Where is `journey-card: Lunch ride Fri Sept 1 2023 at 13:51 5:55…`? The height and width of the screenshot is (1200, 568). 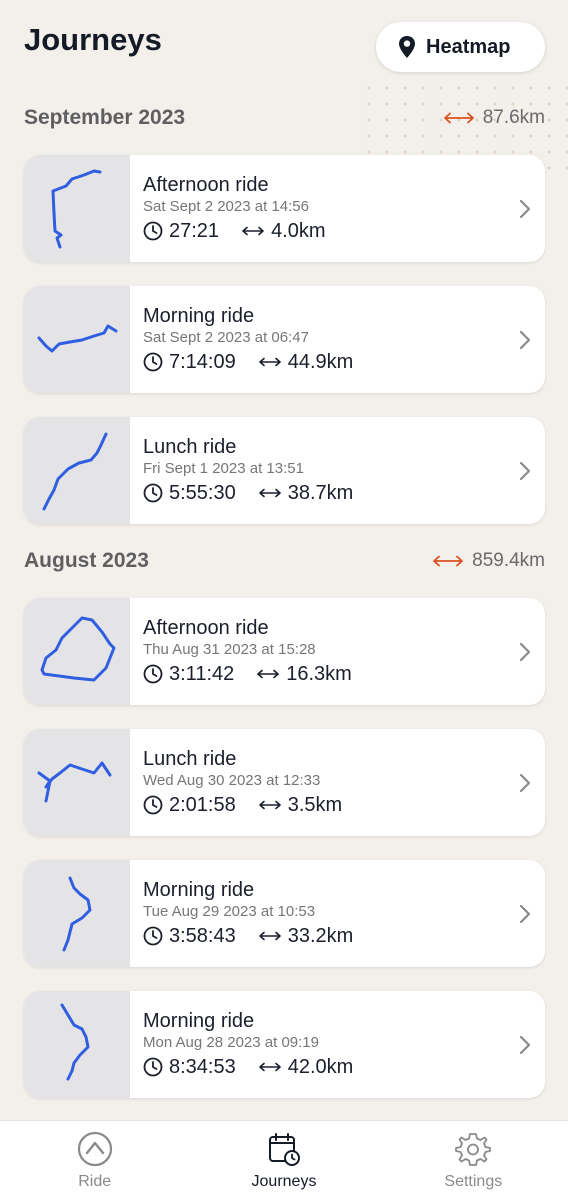 journey-card: Lunch ride Fri Sept 1 2023 at 13:51 5:55… is located at coordinates (284, 470).